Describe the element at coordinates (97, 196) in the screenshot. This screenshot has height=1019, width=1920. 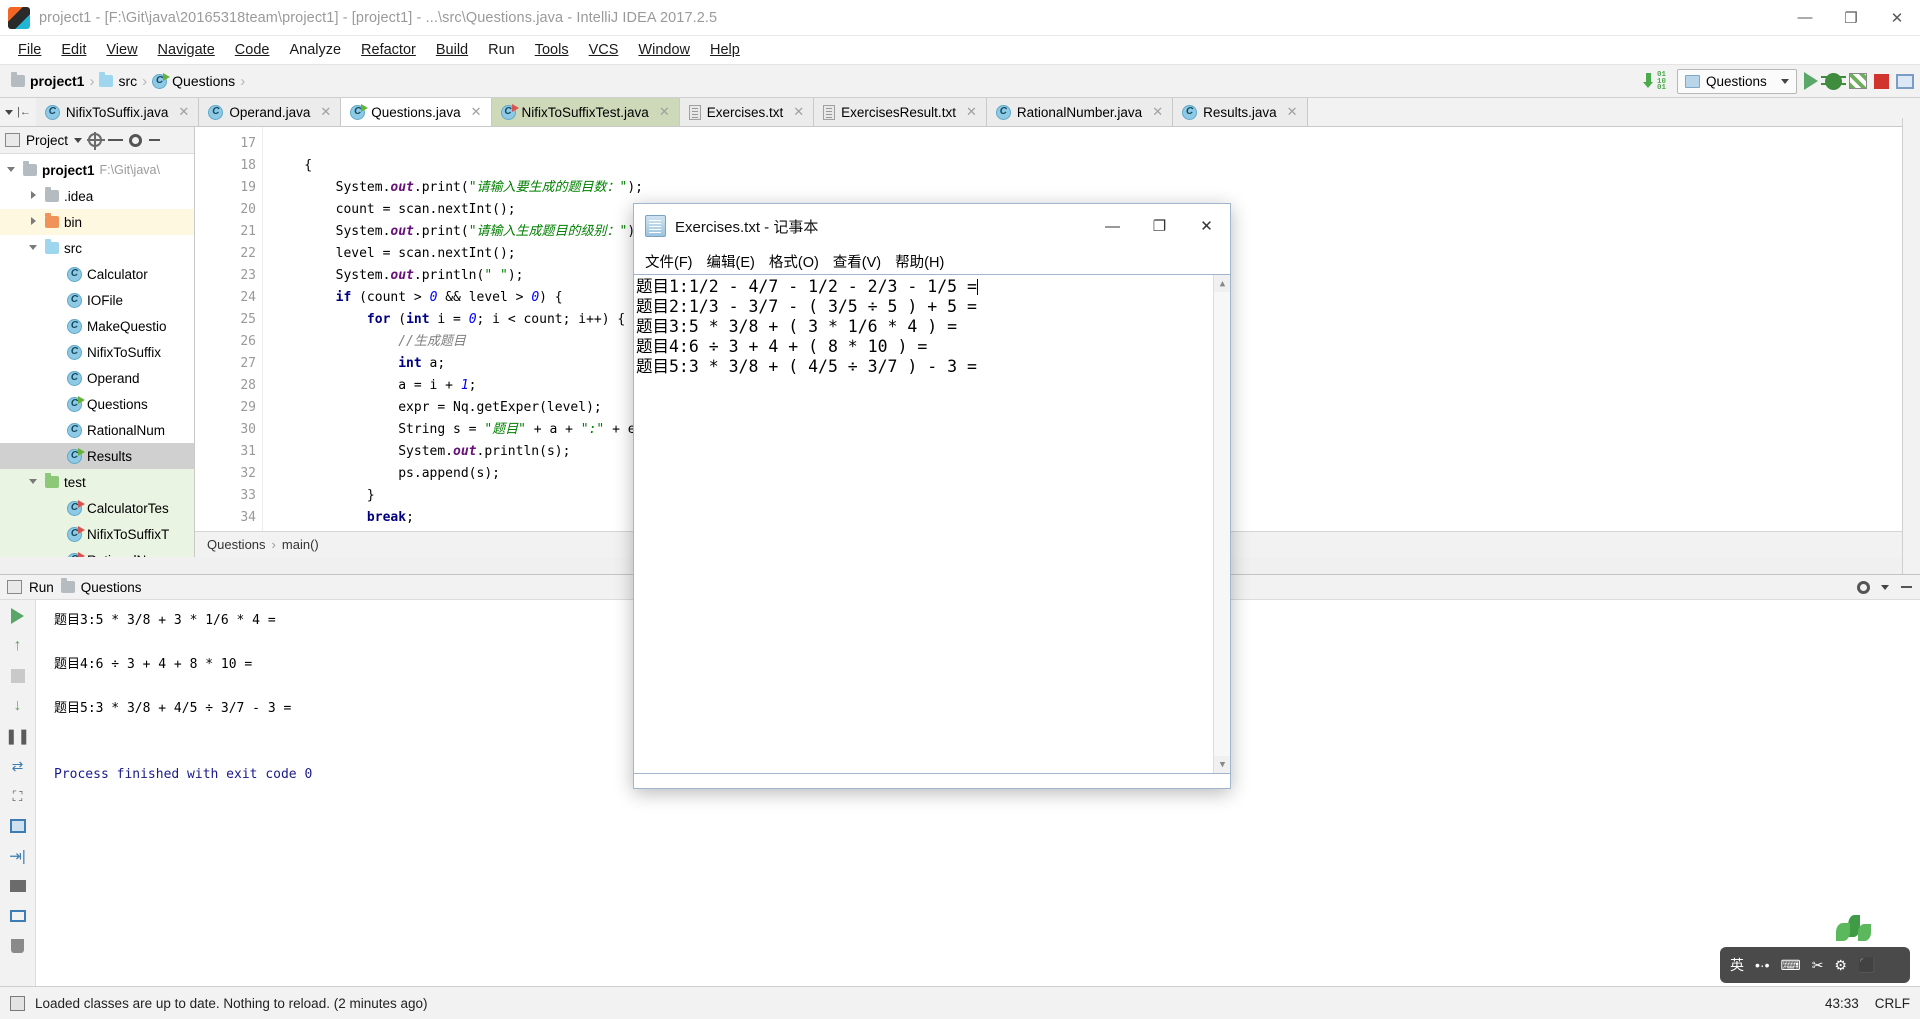
I see `tree-item--idea: .idea` at that location.